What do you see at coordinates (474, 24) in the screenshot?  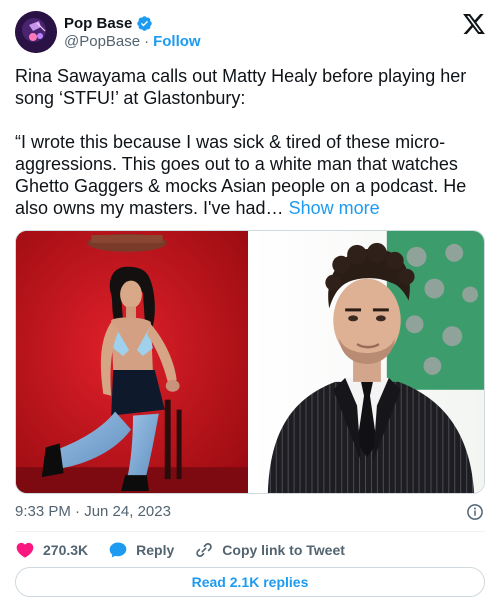 I see `x-logo-icon` at bounding box center [474, 24].